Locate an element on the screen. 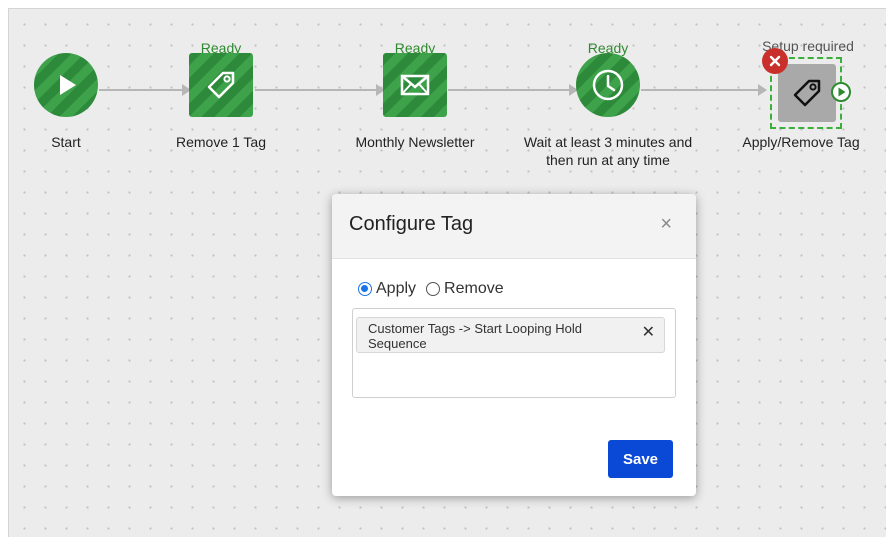 The height and width of the screenshot is (537, 886). apply-radio is located at coordinates (365, 289).